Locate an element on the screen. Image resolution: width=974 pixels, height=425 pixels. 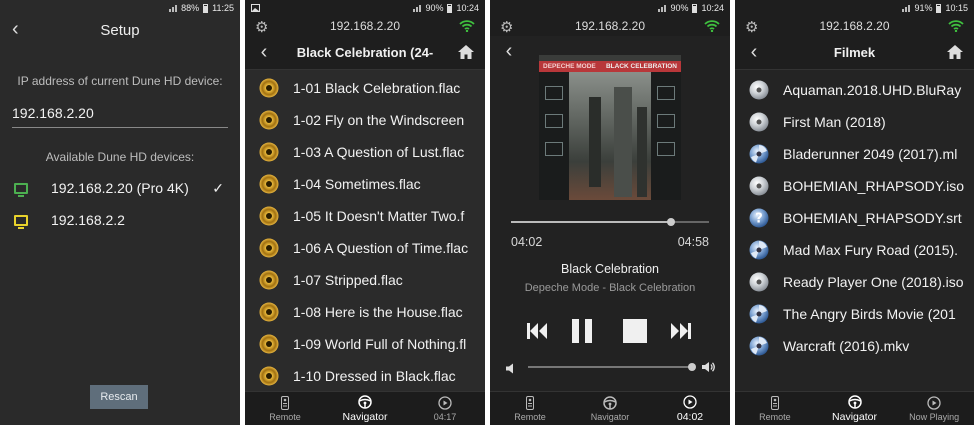
list-item: First Man (2018) is located at coordinates (854, 122).